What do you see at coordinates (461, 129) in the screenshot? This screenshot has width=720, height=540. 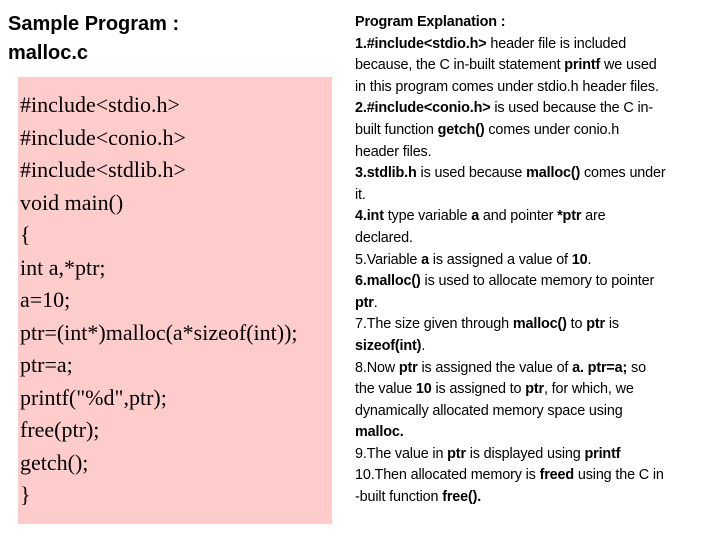 I see `explanation-bold-run: getch()` at bounding box center [461, 129].